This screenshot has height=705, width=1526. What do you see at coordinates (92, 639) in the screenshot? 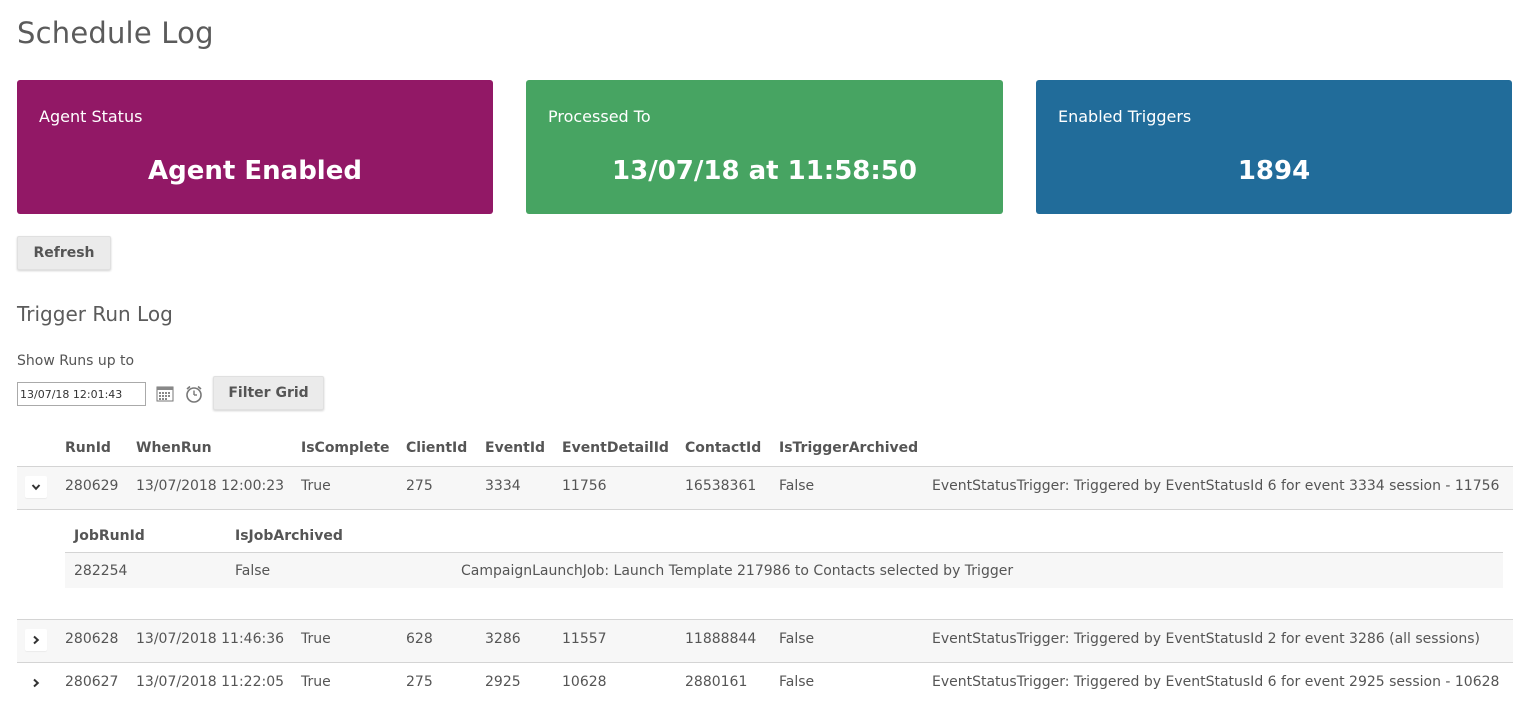
I see `cell-runid: 280628` at bounding box center [92, 639].